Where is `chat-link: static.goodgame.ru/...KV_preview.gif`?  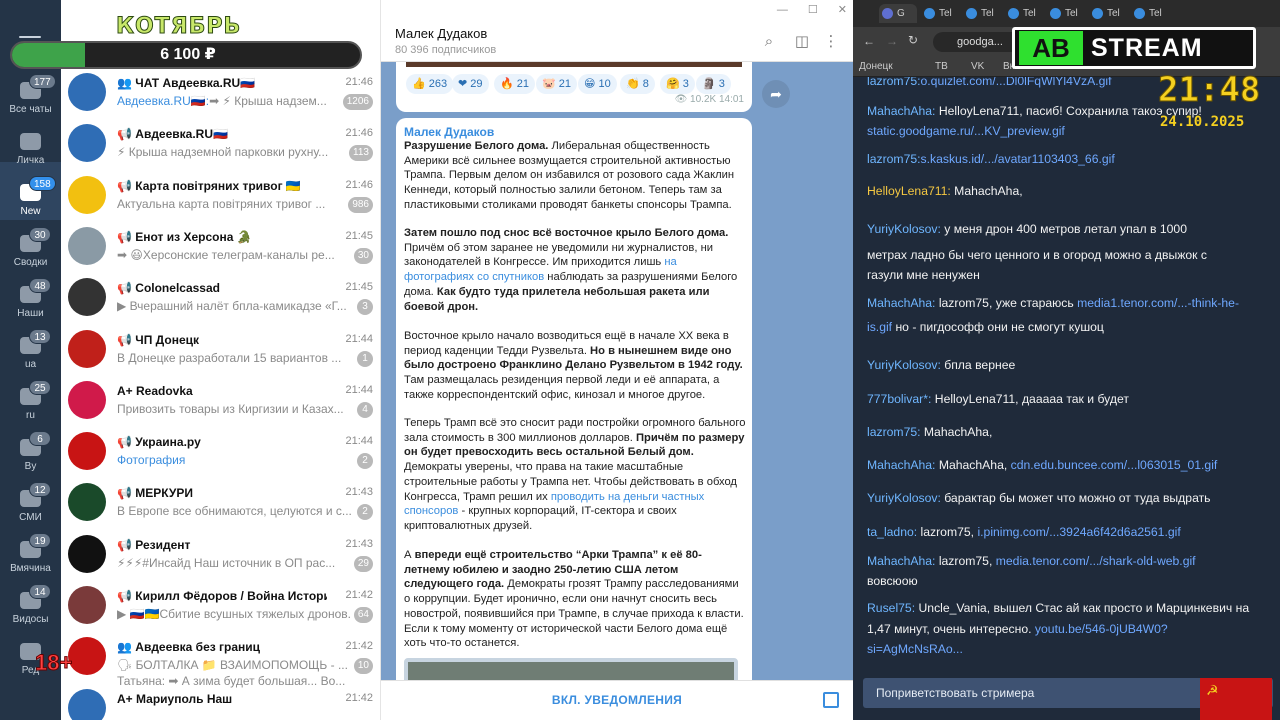
chat-link: static.goodgame.ru/...KV_preview.gif is located at coordinates (966, 131).